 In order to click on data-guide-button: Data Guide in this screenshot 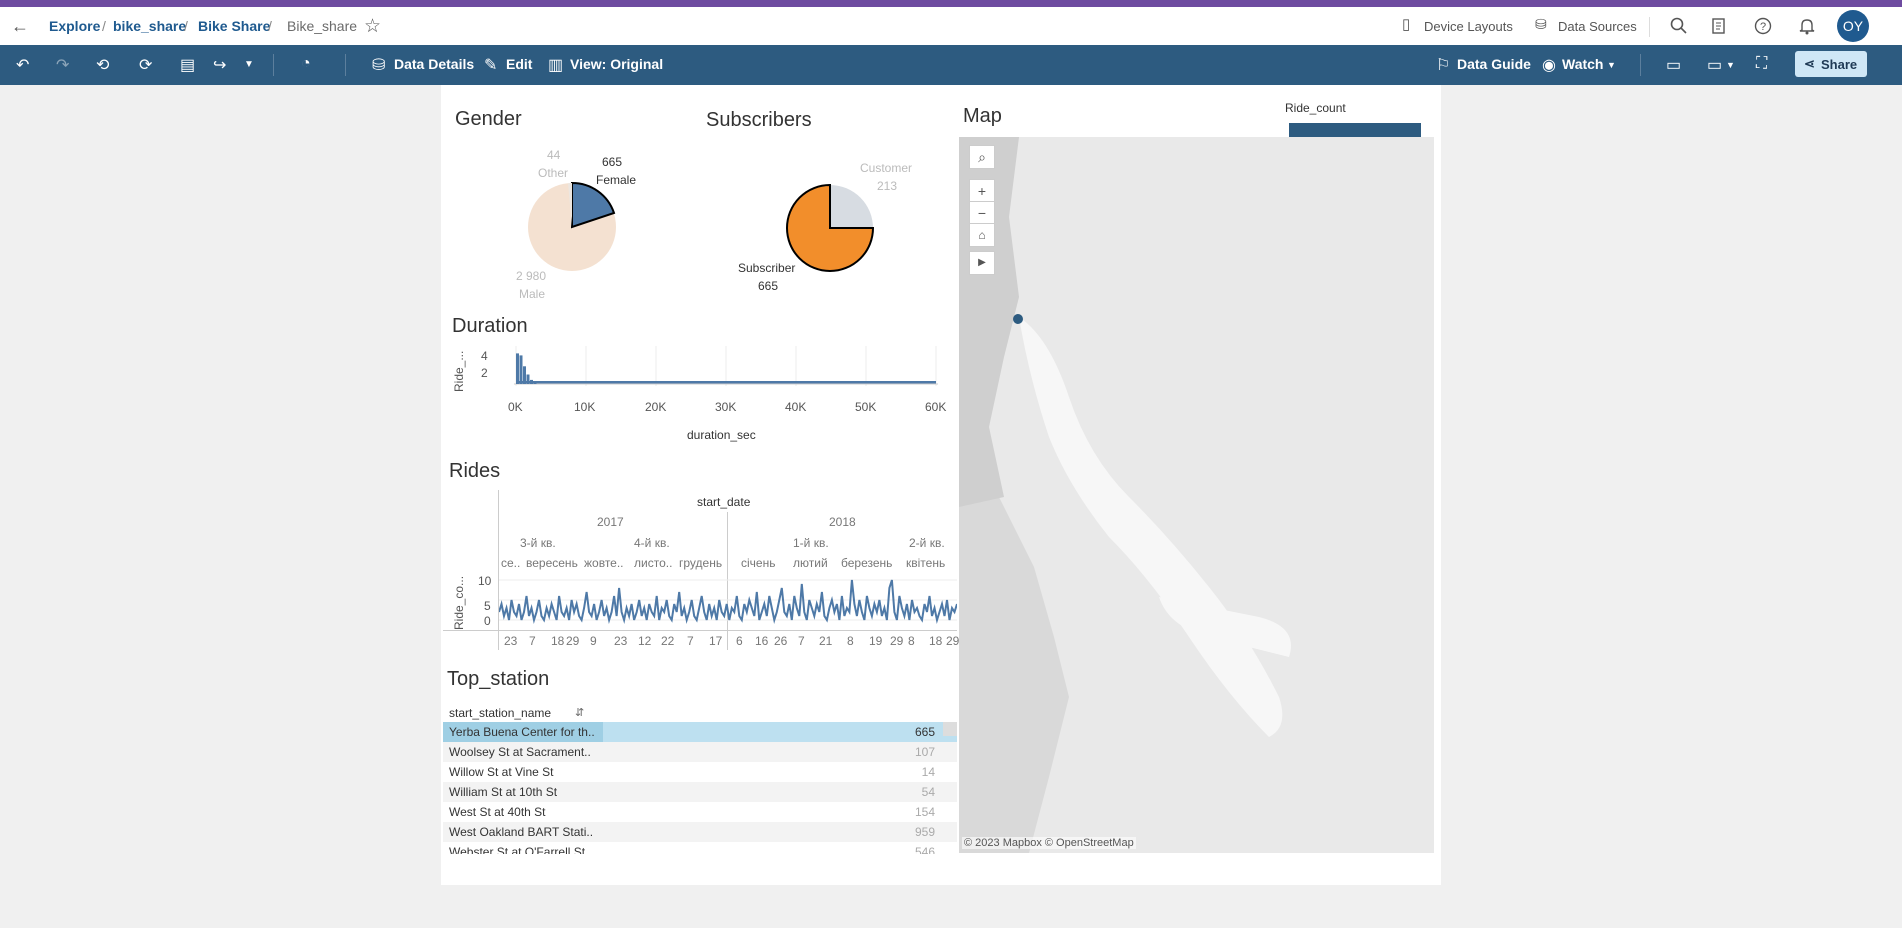, I will do `click(1494, 64)`.